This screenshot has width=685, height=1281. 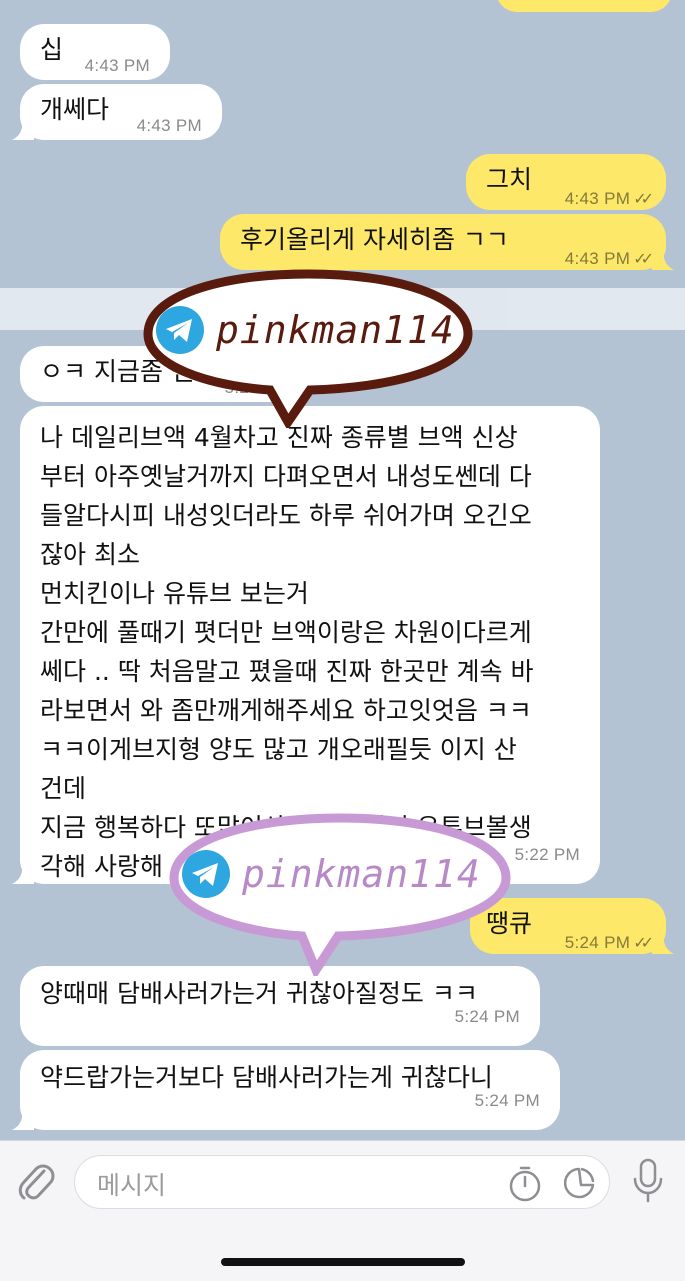 What do you see at coordinates (547, 854) in the screenshot?
I see `message-time: 5:22 PM` at bounding box center [547, 854].